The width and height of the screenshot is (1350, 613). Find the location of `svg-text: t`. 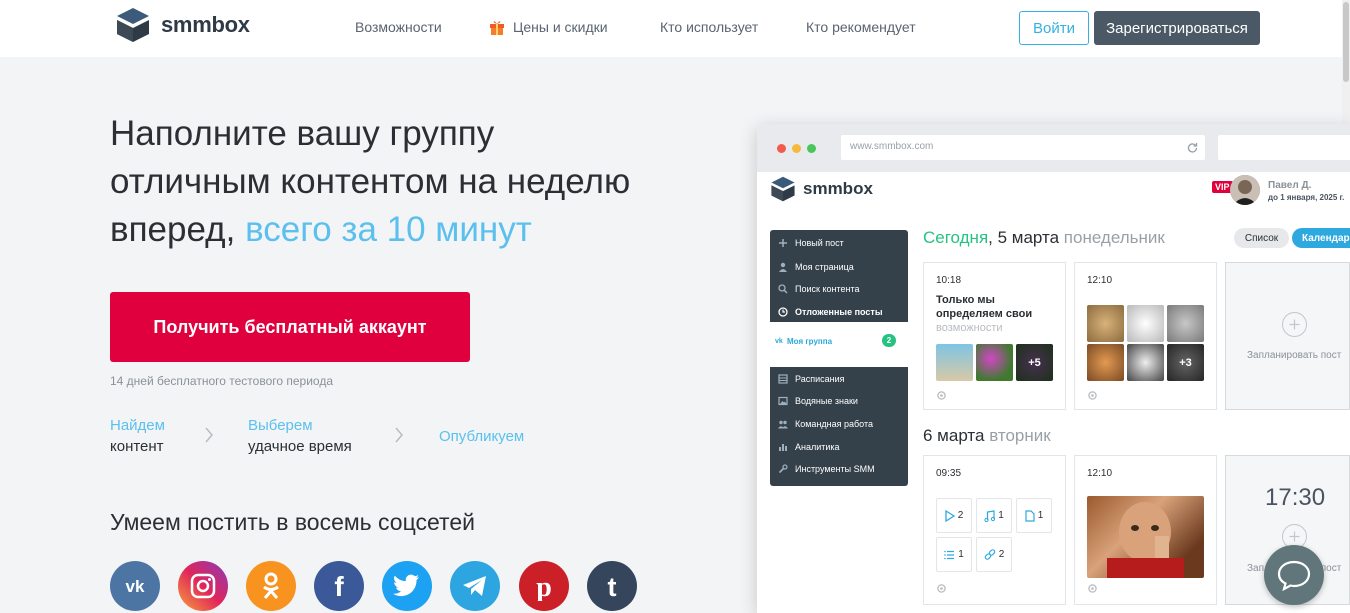

svg-text: t is located at coordinates (612, 586).